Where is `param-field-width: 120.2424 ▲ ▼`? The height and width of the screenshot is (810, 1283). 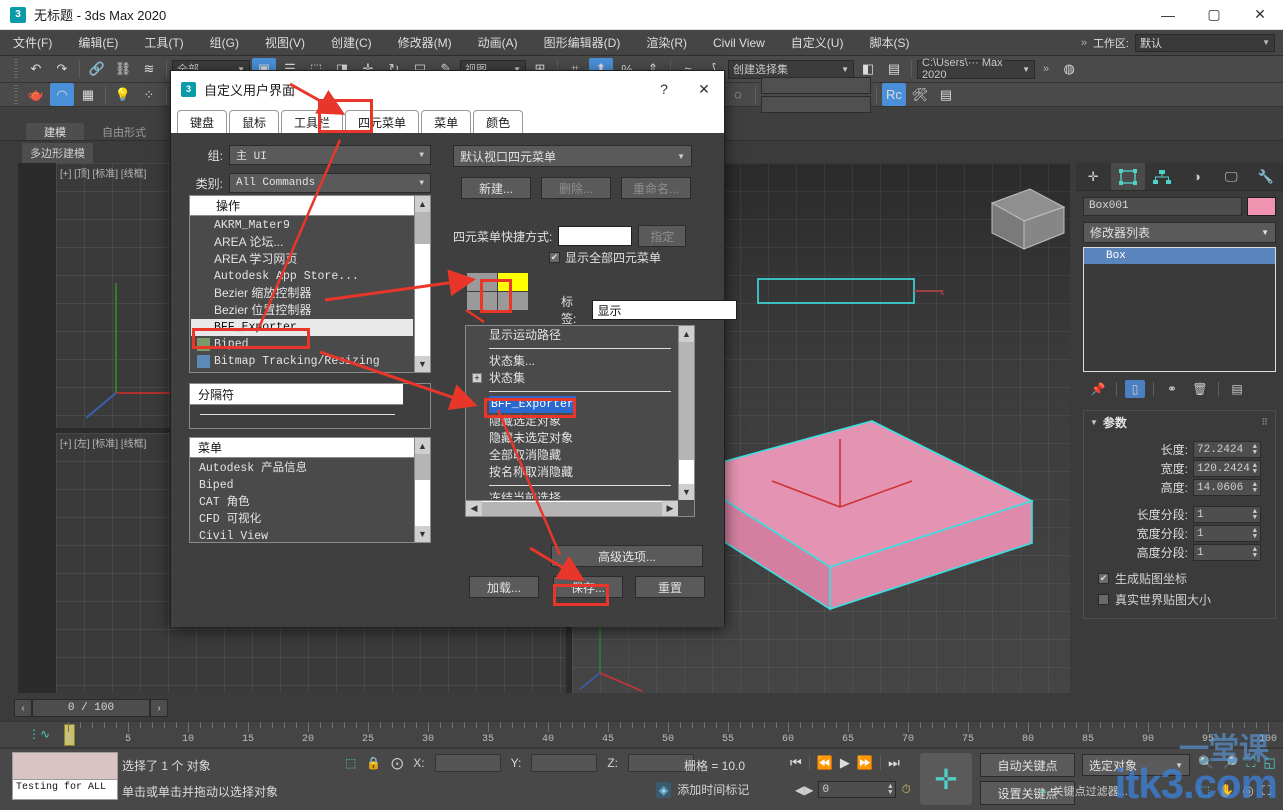
param-field-width: 120.2424 ▲ ▼ is located at coordinates (1227, 468).